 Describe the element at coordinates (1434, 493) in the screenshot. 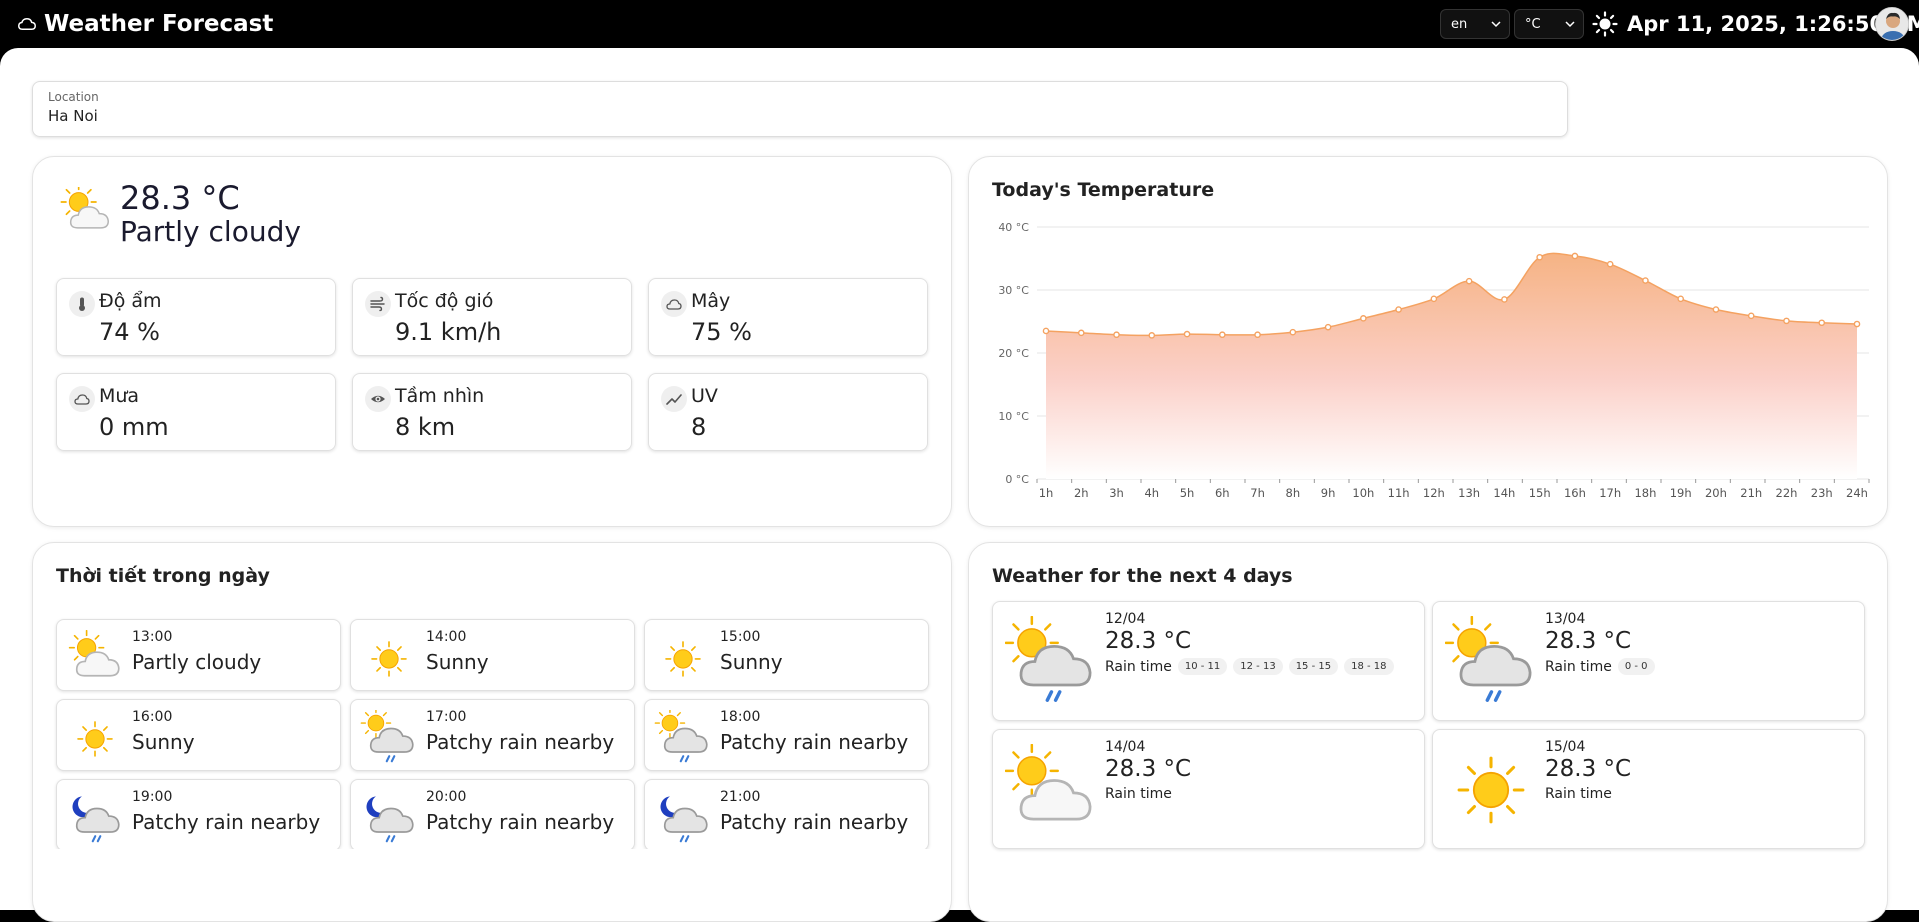

I see `x-tick-label: 12h` at that location.